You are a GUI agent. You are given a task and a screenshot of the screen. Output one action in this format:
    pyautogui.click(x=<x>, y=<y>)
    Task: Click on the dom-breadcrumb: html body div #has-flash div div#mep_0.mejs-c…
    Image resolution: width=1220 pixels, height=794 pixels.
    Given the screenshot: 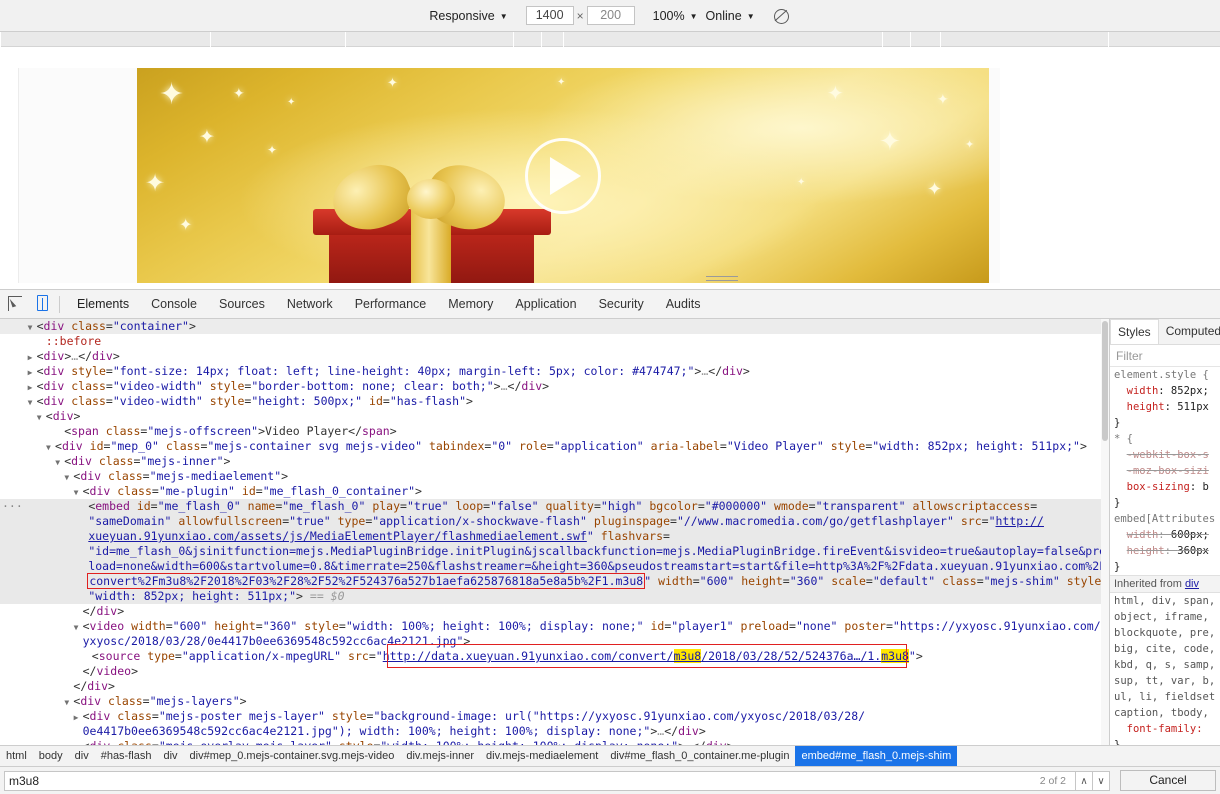 What is the action you would take?
    pyautogui.click(x=610, y=755)
    